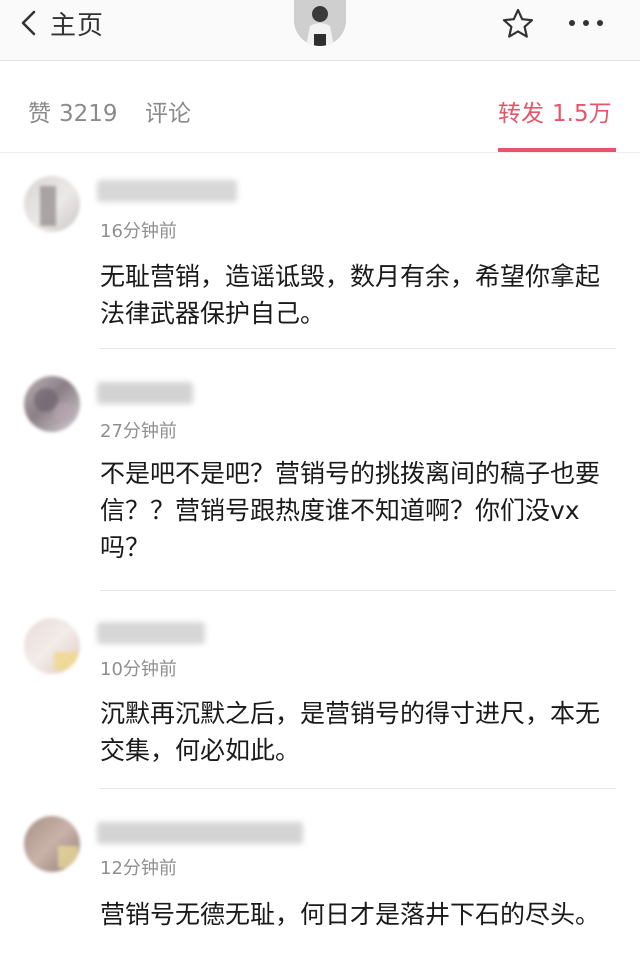 This screenshot has height=957, width=640. I want to click on tab-likes-label: 赞, so click(39, 114).